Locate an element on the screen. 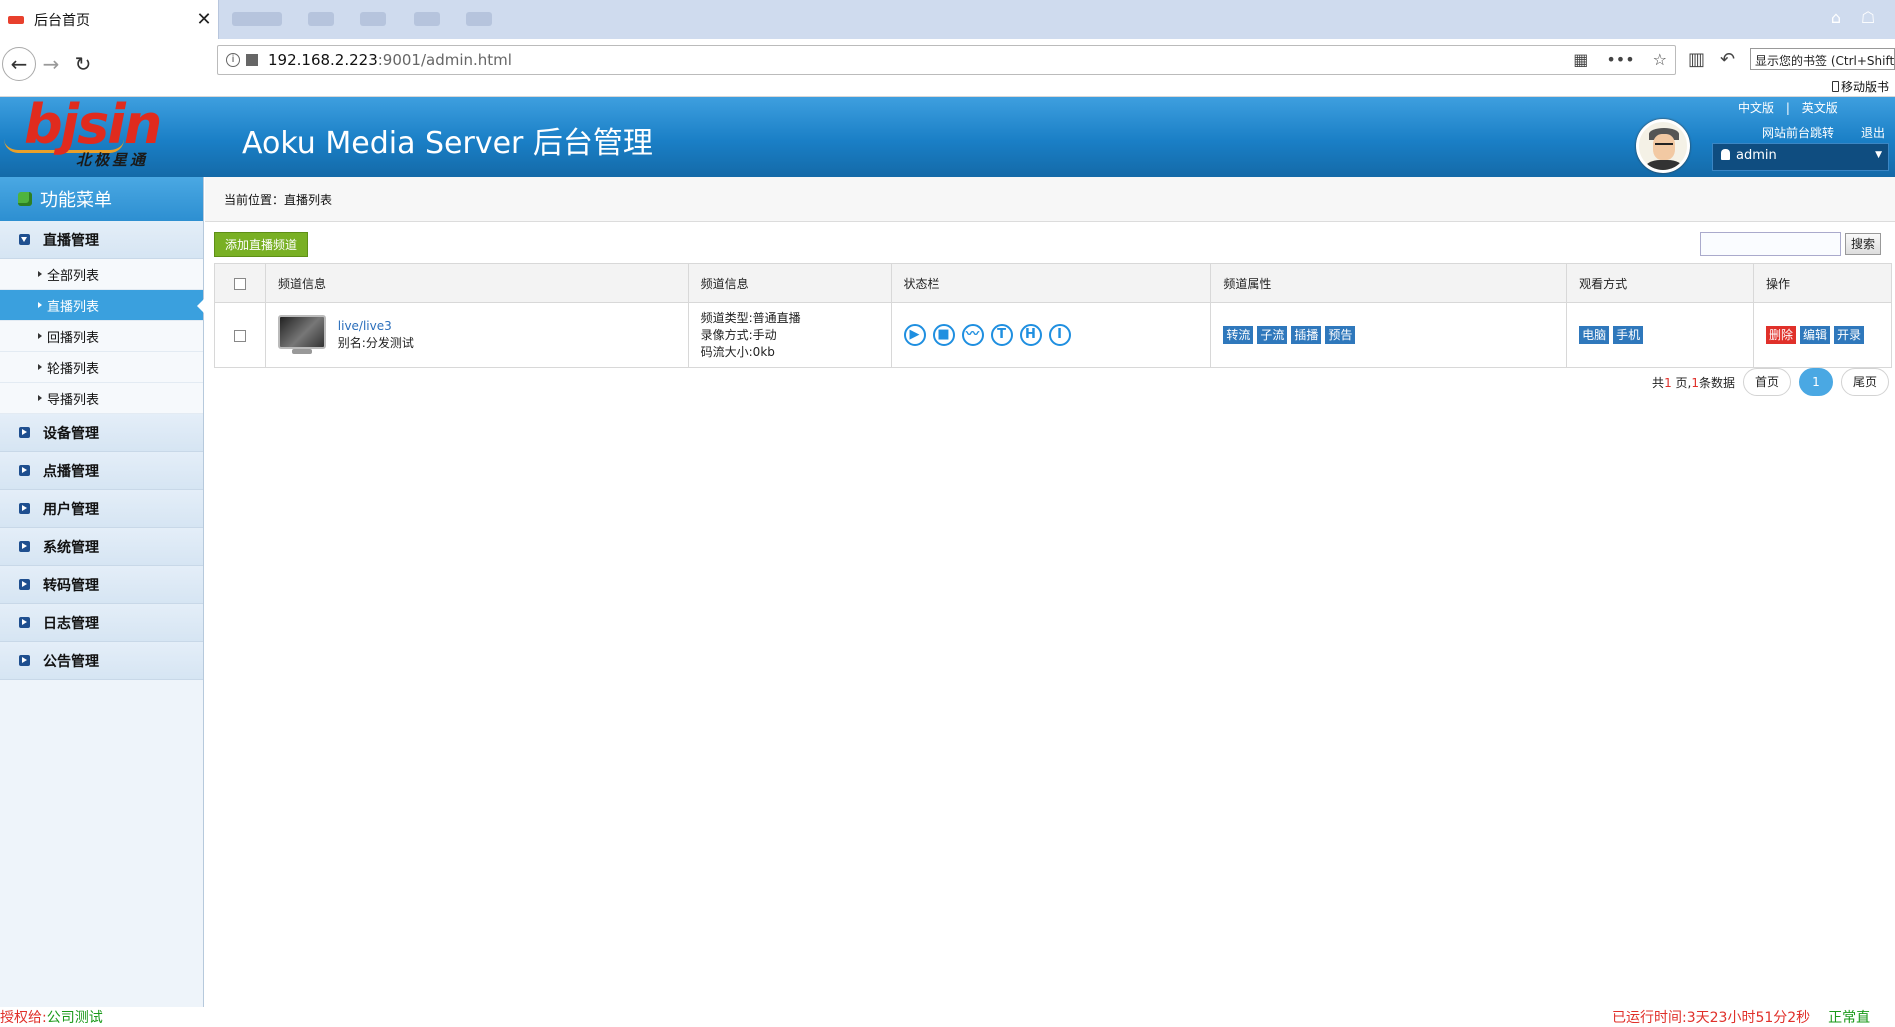  channel-cell: live/live3 别名:分发测试 is located at coordinates (476, 335).